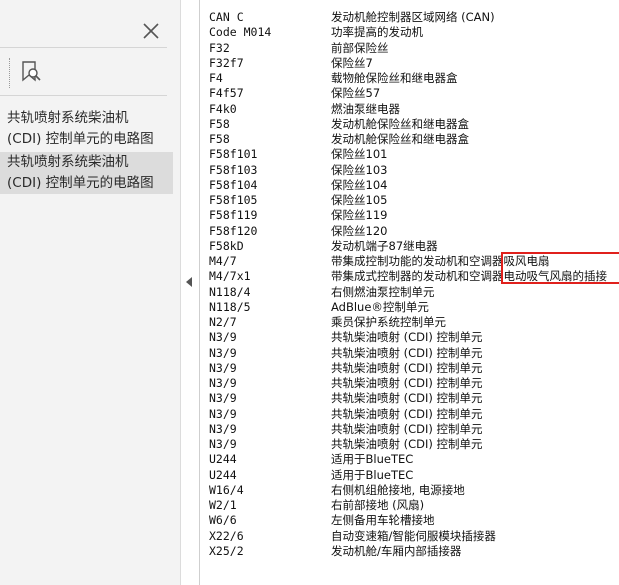 The width and height of the screenshot is (619, 585). Describe the element at coordinates (409, 48) in the screenshot. I see `table-row: F32 前部保险丝` at that location.